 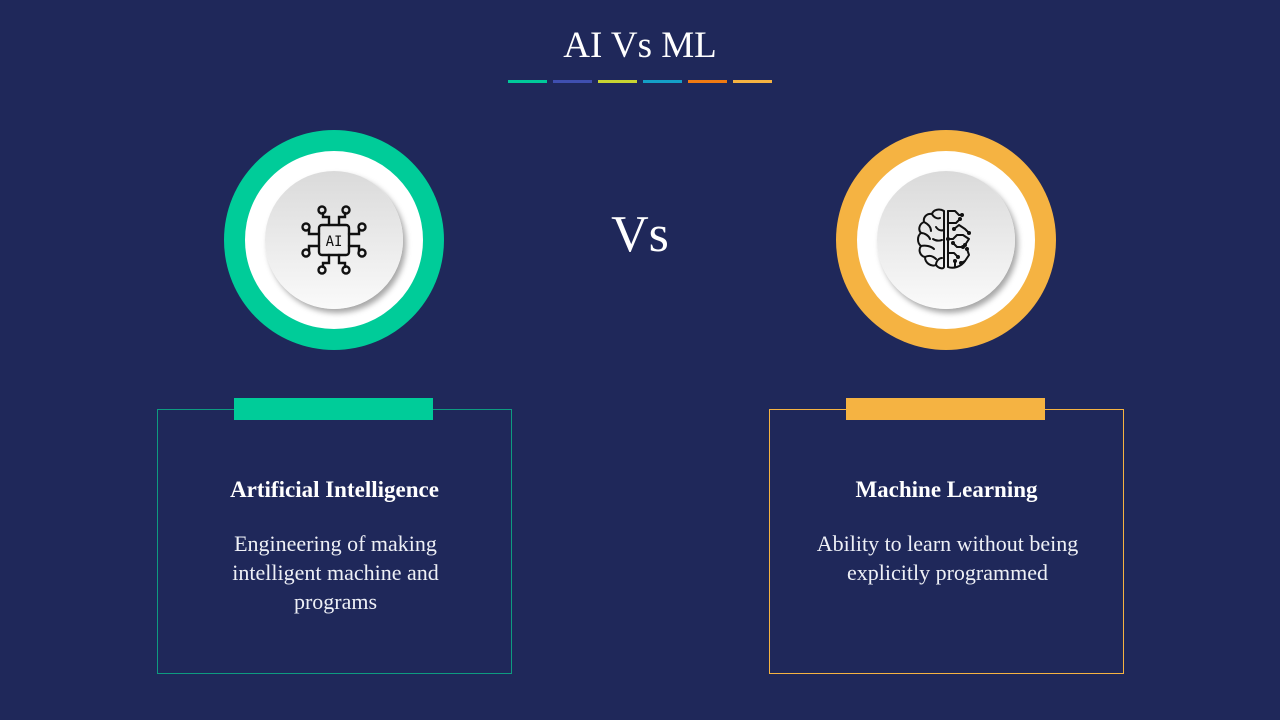 I want to click on ai-chip-label: AI, so click(x=334, y=242).